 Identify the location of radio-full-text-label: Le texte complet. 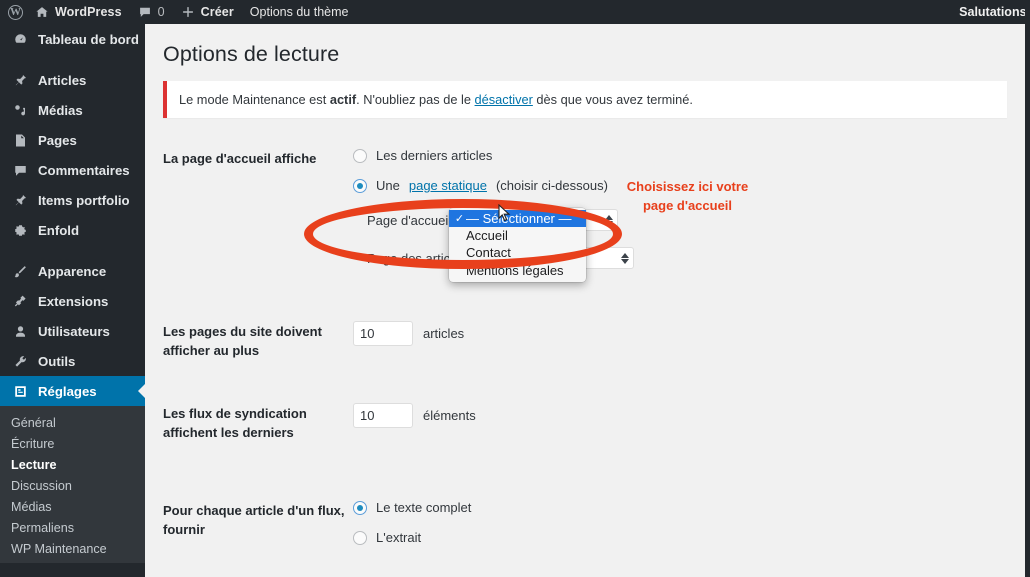
(424, 508).